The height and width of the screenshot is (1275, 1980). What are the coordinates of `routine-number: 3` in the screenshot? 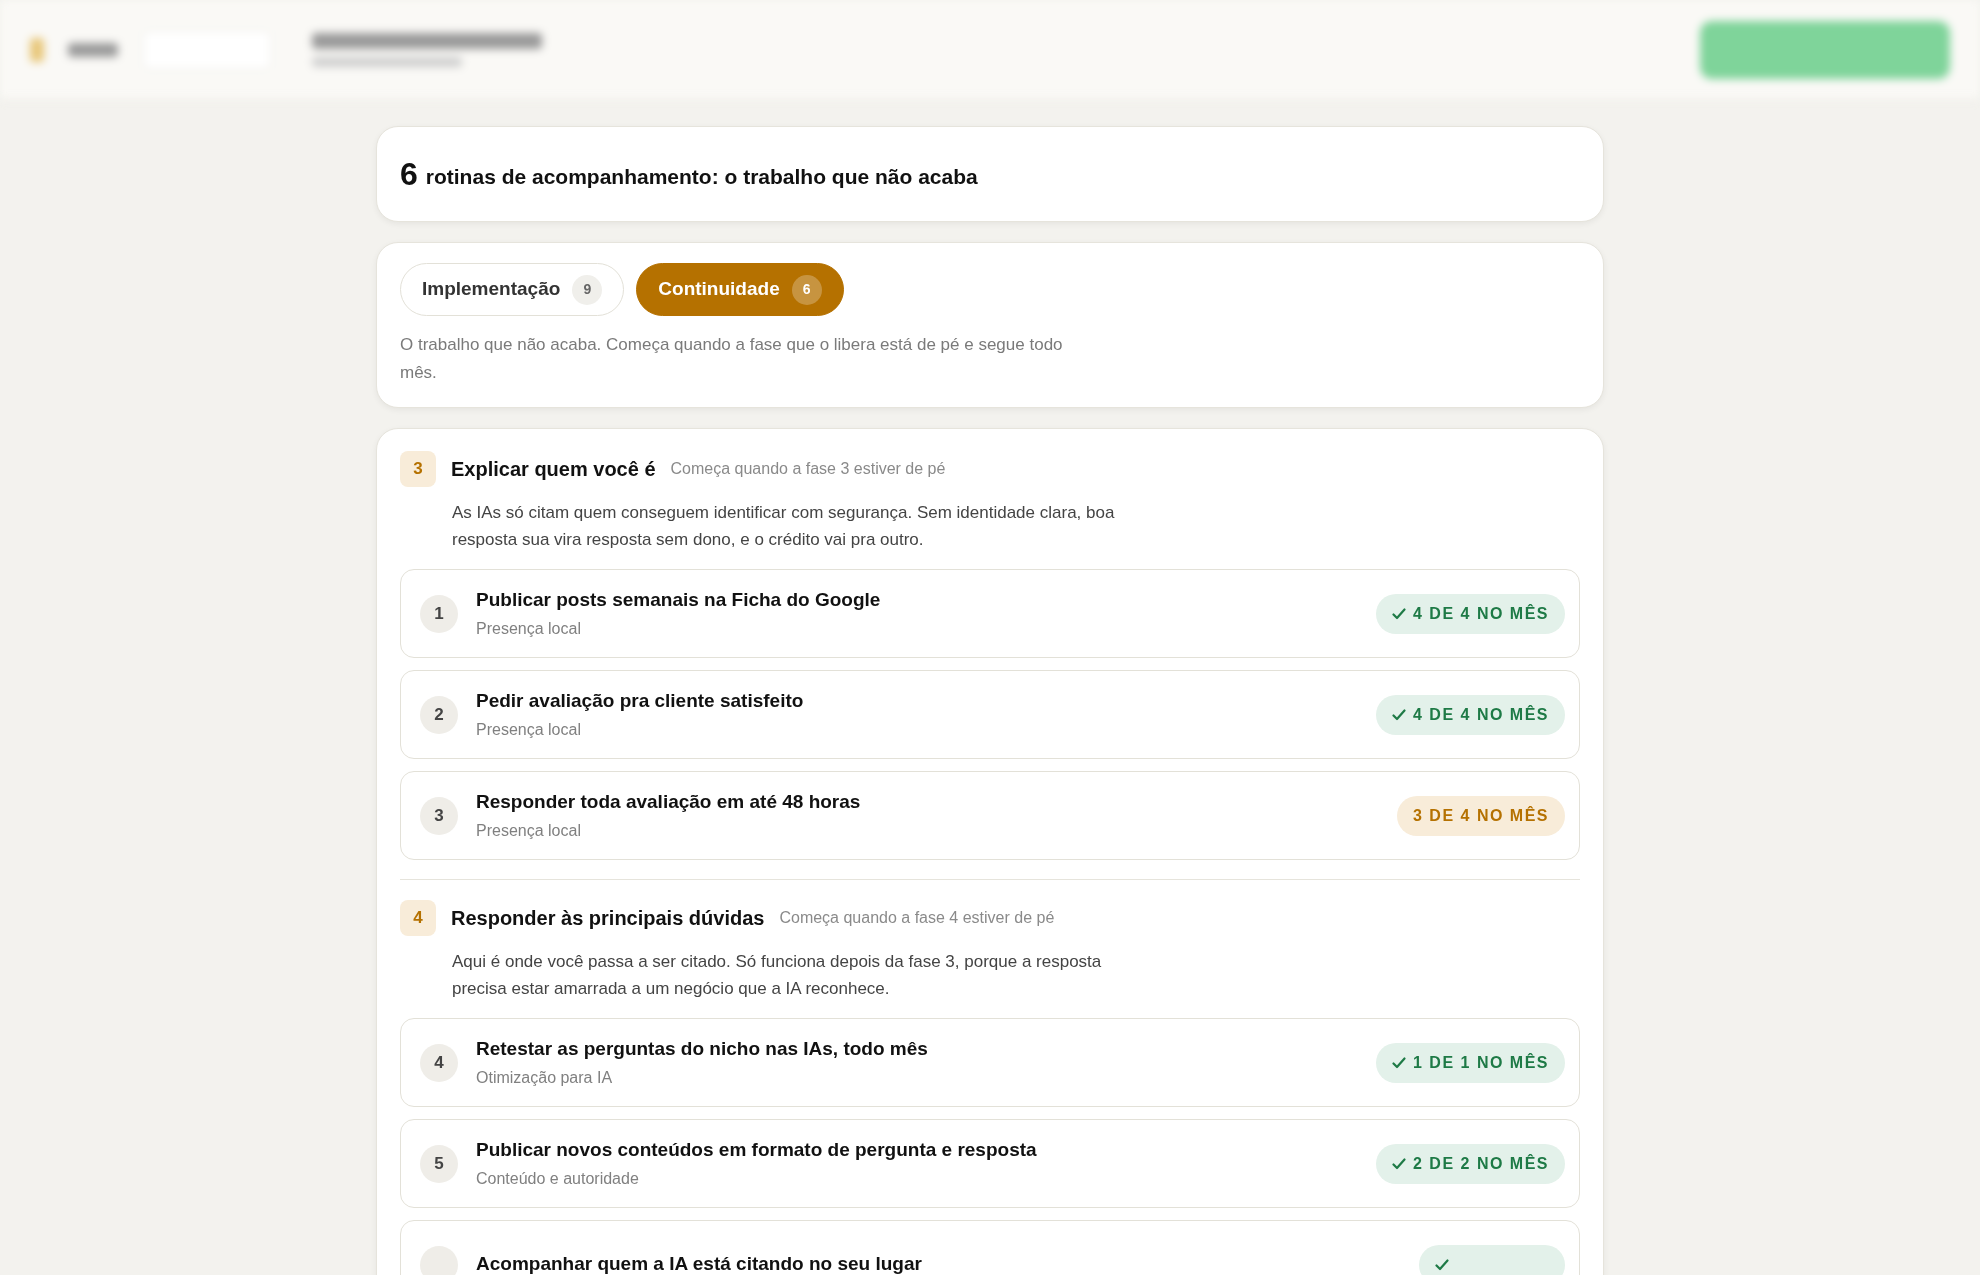 It's located at (439, 815).